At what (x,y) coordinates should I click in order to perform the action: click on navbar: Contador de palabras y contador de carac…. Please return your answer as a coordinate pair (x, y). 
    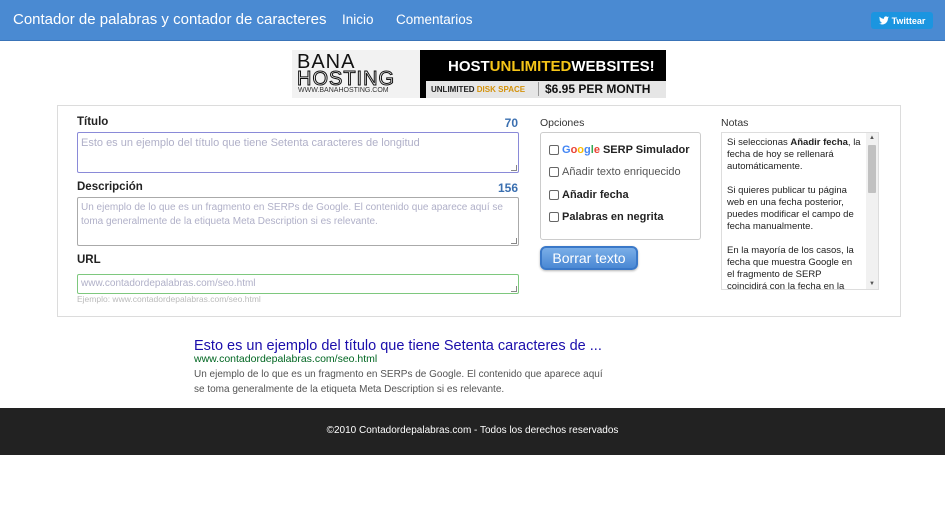
    Looking at the image, I should click on (472, 20).